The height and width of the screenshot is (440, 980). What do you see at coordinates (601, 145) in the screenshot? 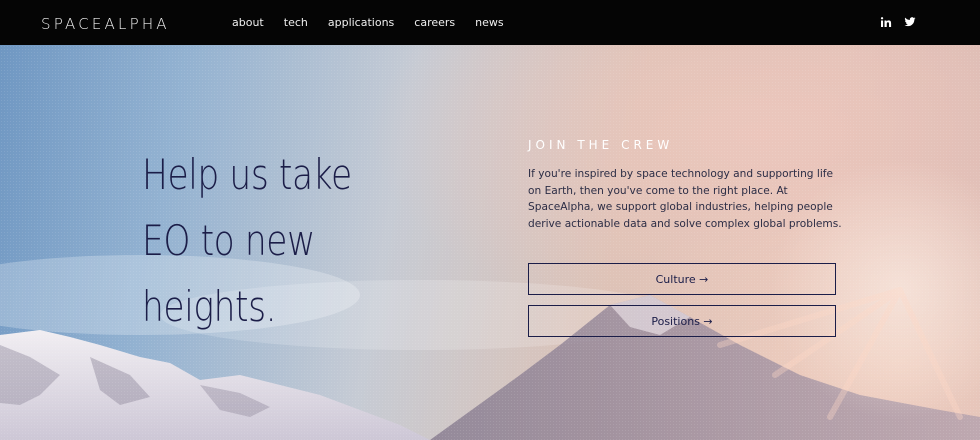
I see `section-label: JOIN THE CREW` at bounding box center [601, 145].